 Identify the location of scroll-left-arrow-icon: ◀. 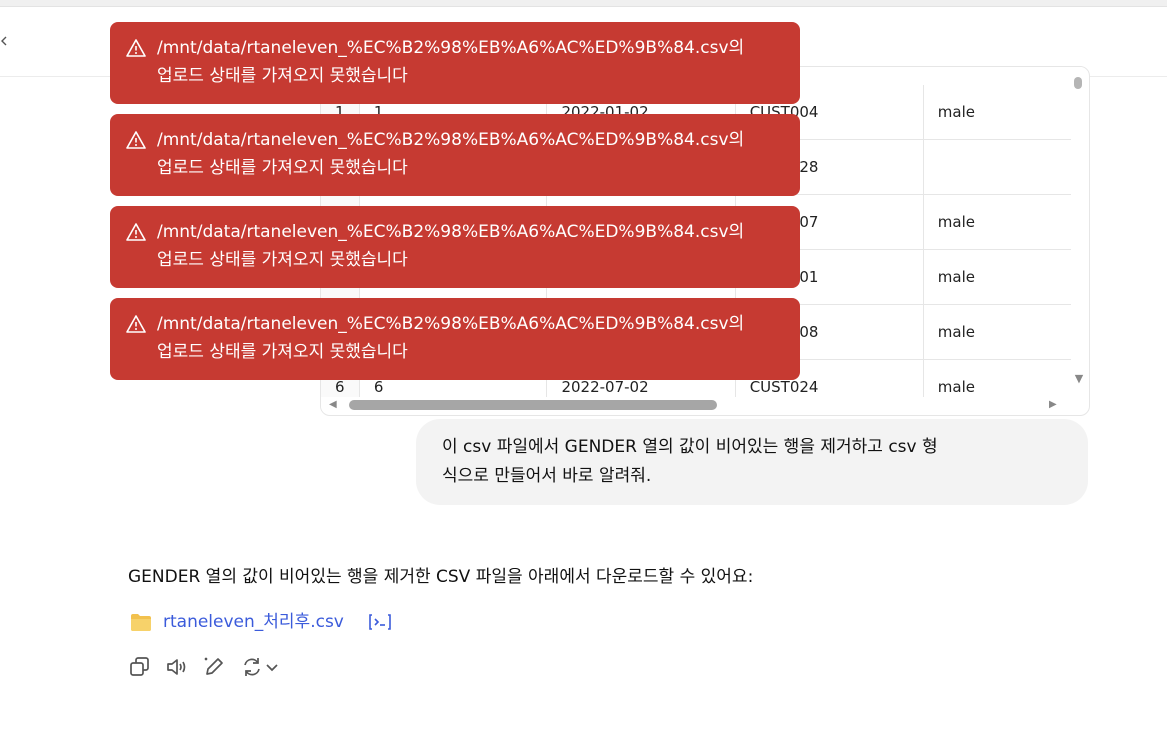
(335, 405).